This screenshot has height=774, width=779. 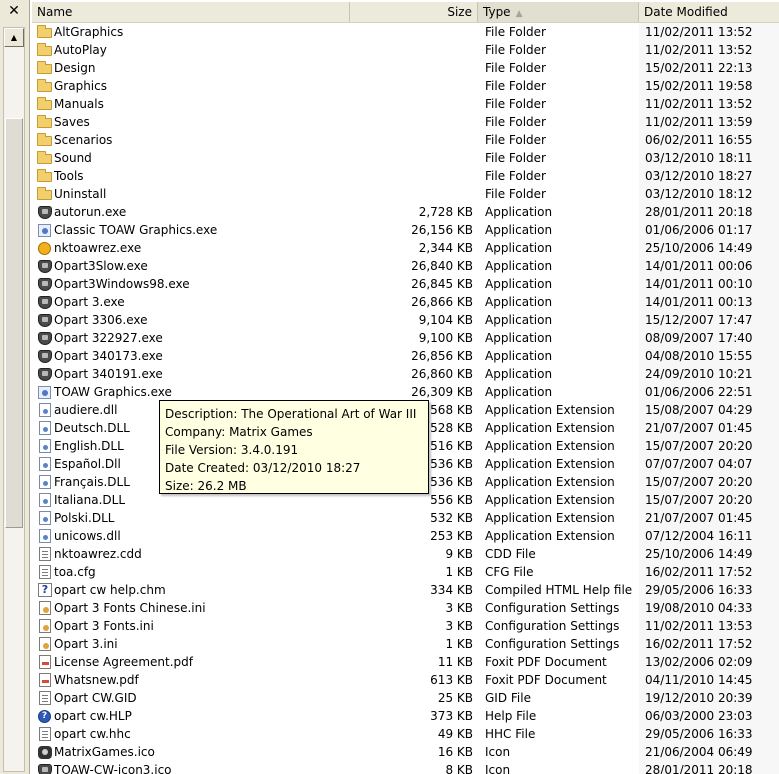 I want to click on file-row: Saves File Folder 11/02/2011 13:59, so click(x=405, y=122).